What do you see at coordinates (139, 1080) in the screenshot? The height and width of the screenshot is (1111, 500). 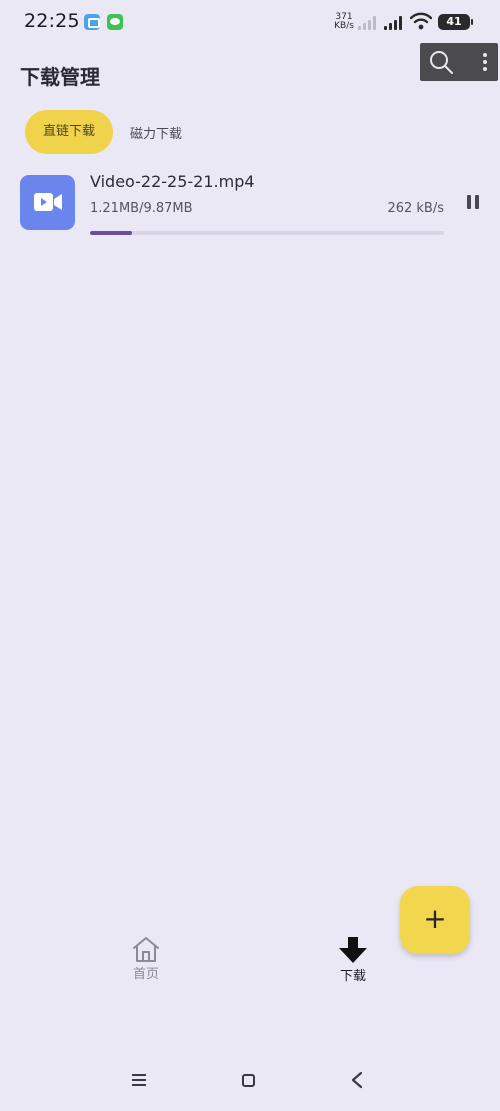 I see `system-menu-button` at bounding box center [139, 1080].